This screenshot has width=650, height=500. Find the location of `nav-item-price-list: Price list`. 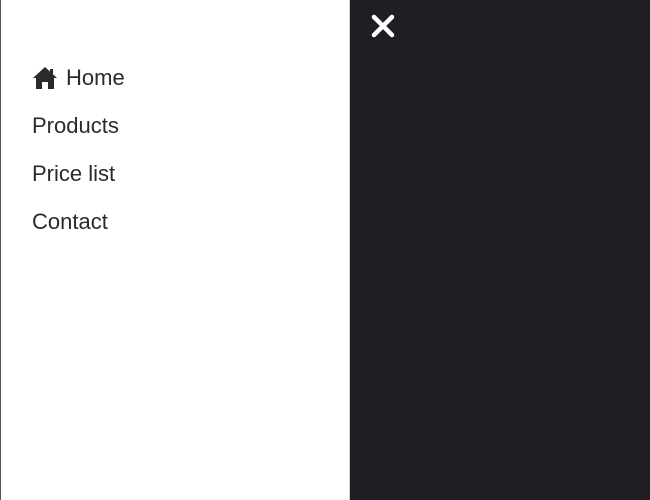

nav-item-price-list: Price list is located at coordinates (78, 174).